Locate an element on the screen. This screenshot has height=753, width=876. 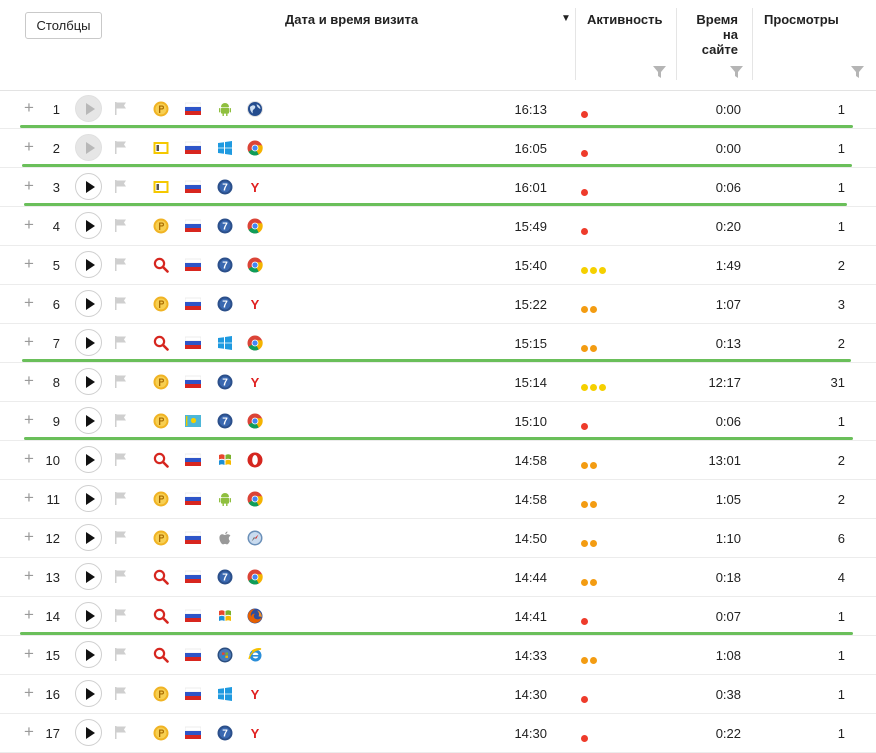
table-row: +2 16:05 0:00 1 is located at coordinates (438, 148).